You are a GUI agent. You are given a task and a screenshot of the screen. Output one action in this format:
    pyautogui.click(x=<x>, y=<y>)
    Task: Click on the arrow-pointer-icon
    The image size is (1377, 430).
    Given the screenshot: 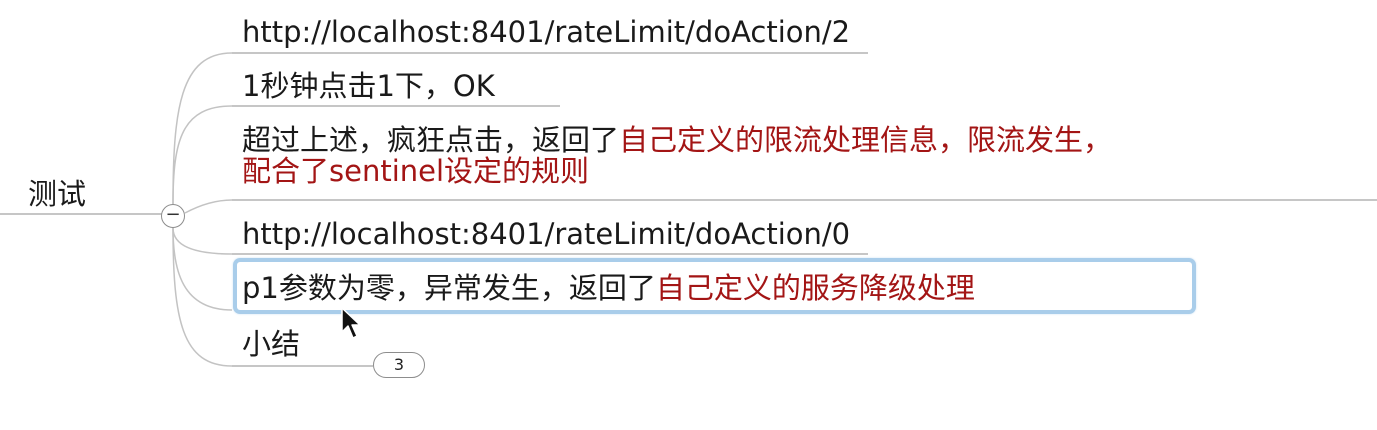 What is the action you would take?
    pyautogui.click(x=351, y=323)
    